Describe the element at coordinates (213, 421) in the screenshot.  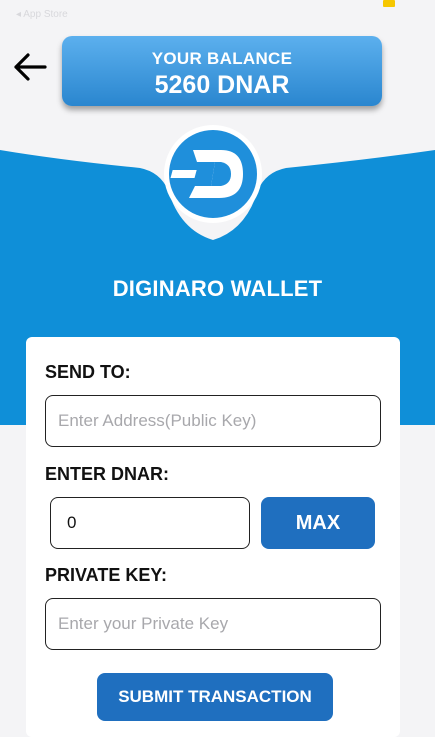
I see `address-input` at that location.